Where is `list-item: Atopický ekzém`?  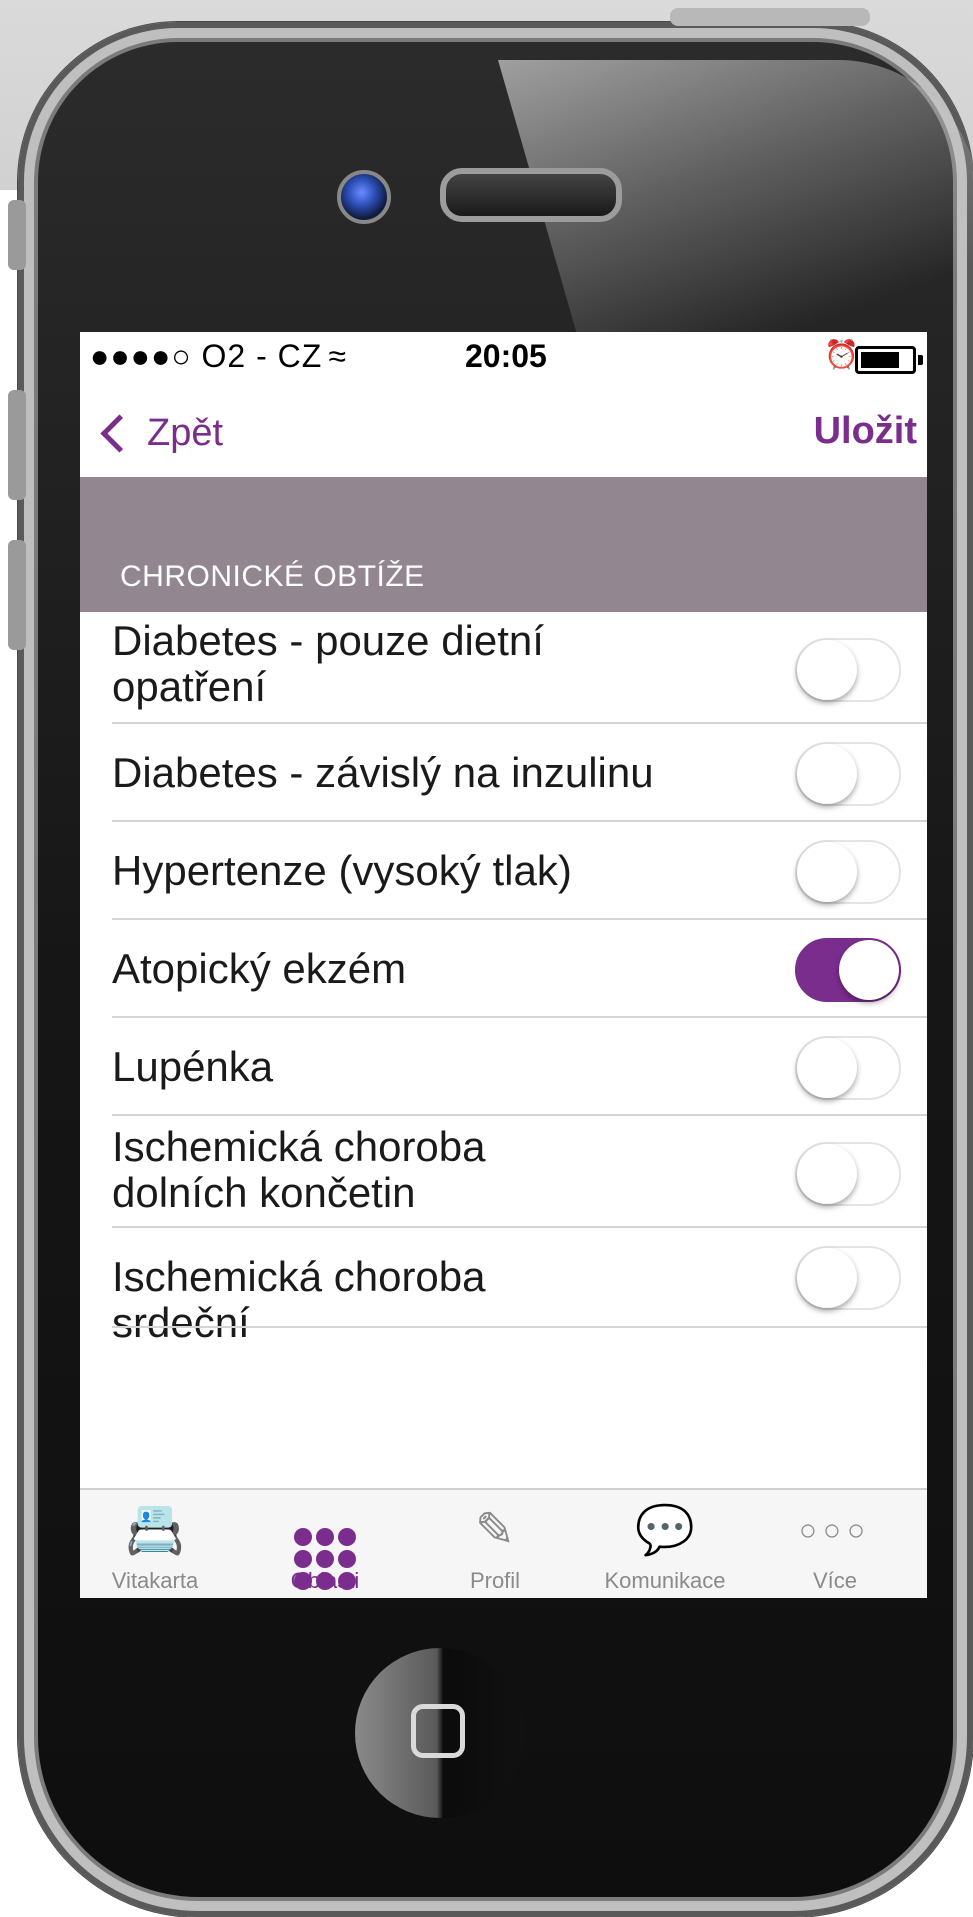
list-item: Atopický ekzém is located at coordinates (503, 969).